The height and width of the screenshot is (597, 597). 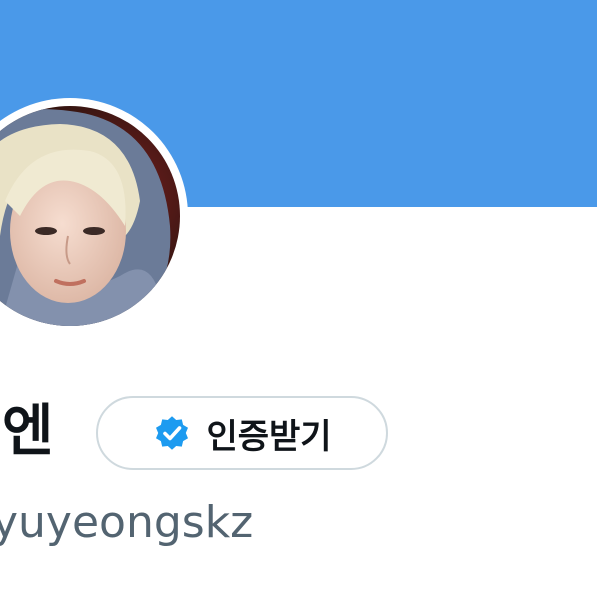 I want to click on get-verified-label: 인증받기, so click(x=269, y=436).